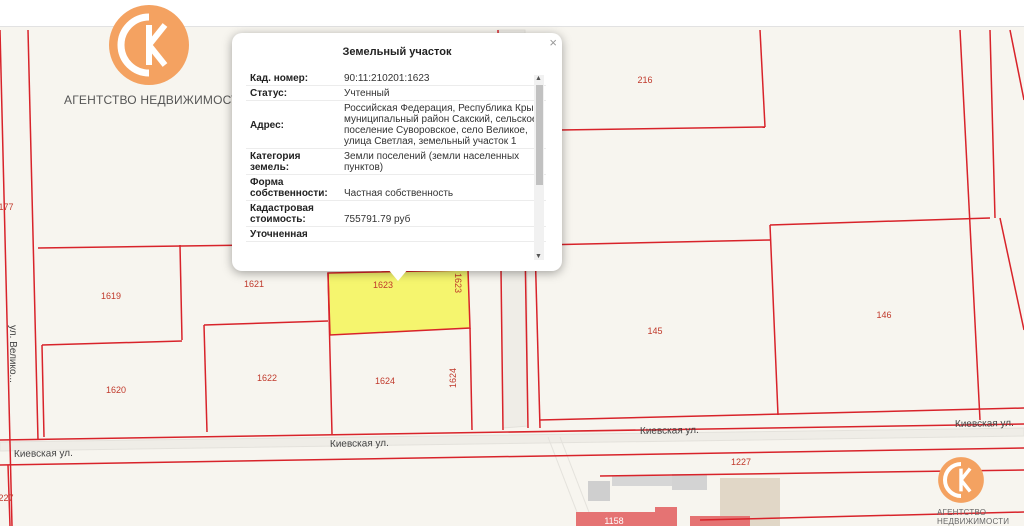 This screenshot has height=526, width=1024. What do you see at coordinates (538, 256) in the screenshot?
I see `scroll-down-icon: ▼` at bounding box center [538, 256].